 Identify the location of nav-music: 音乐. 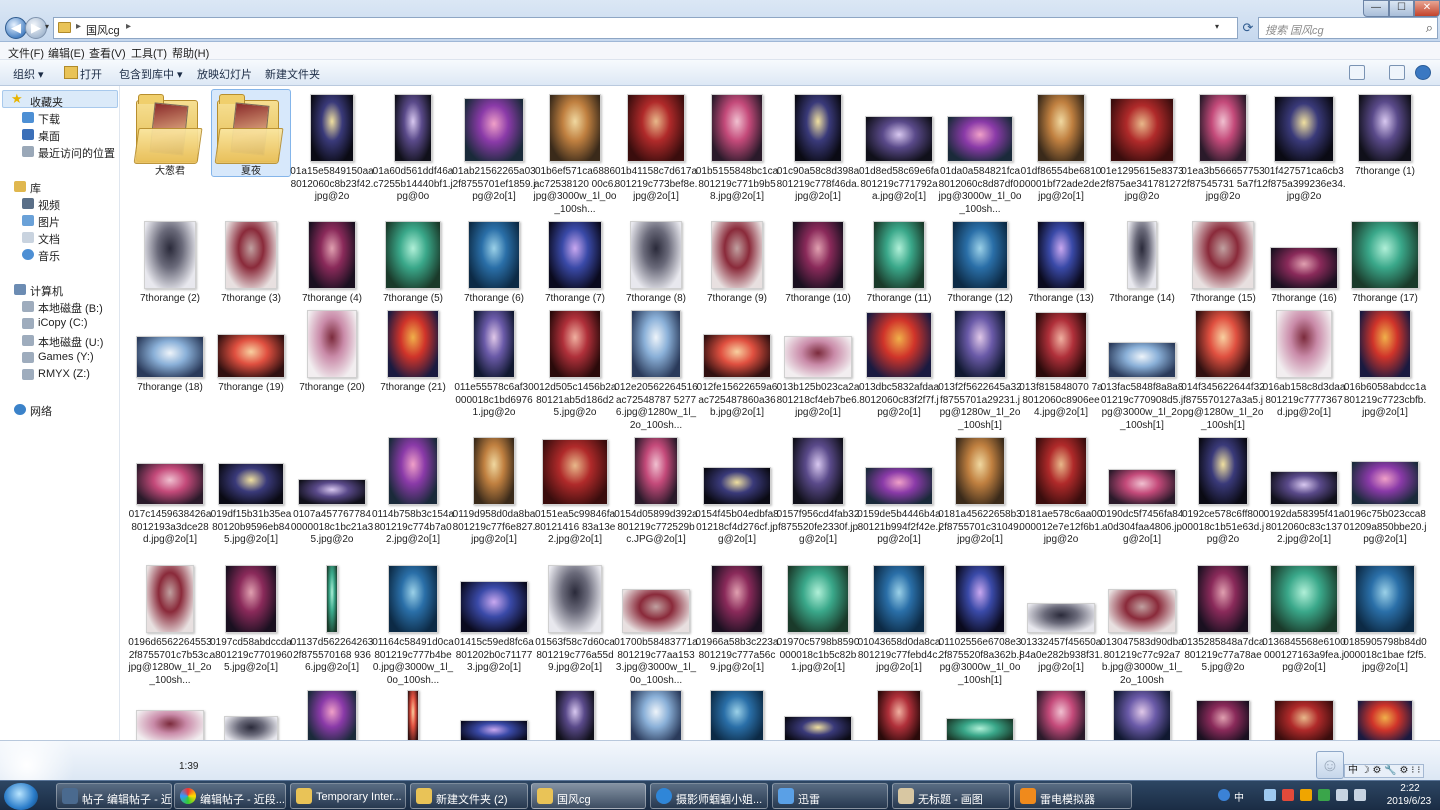
(49, 256).